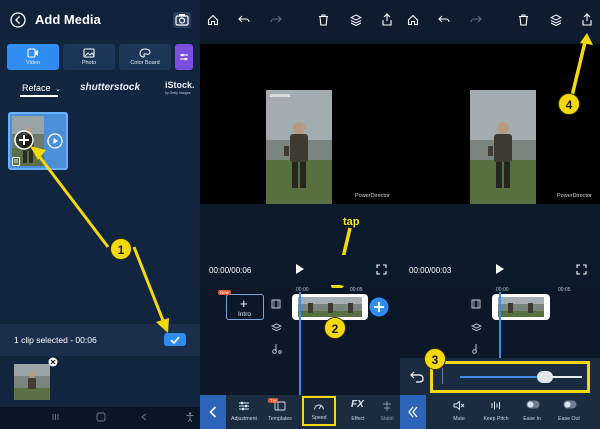  Describe the element at coordinates (496, 411) in the screenshot. I see `tool-keep-pitch: Keep Pitch` at that location.